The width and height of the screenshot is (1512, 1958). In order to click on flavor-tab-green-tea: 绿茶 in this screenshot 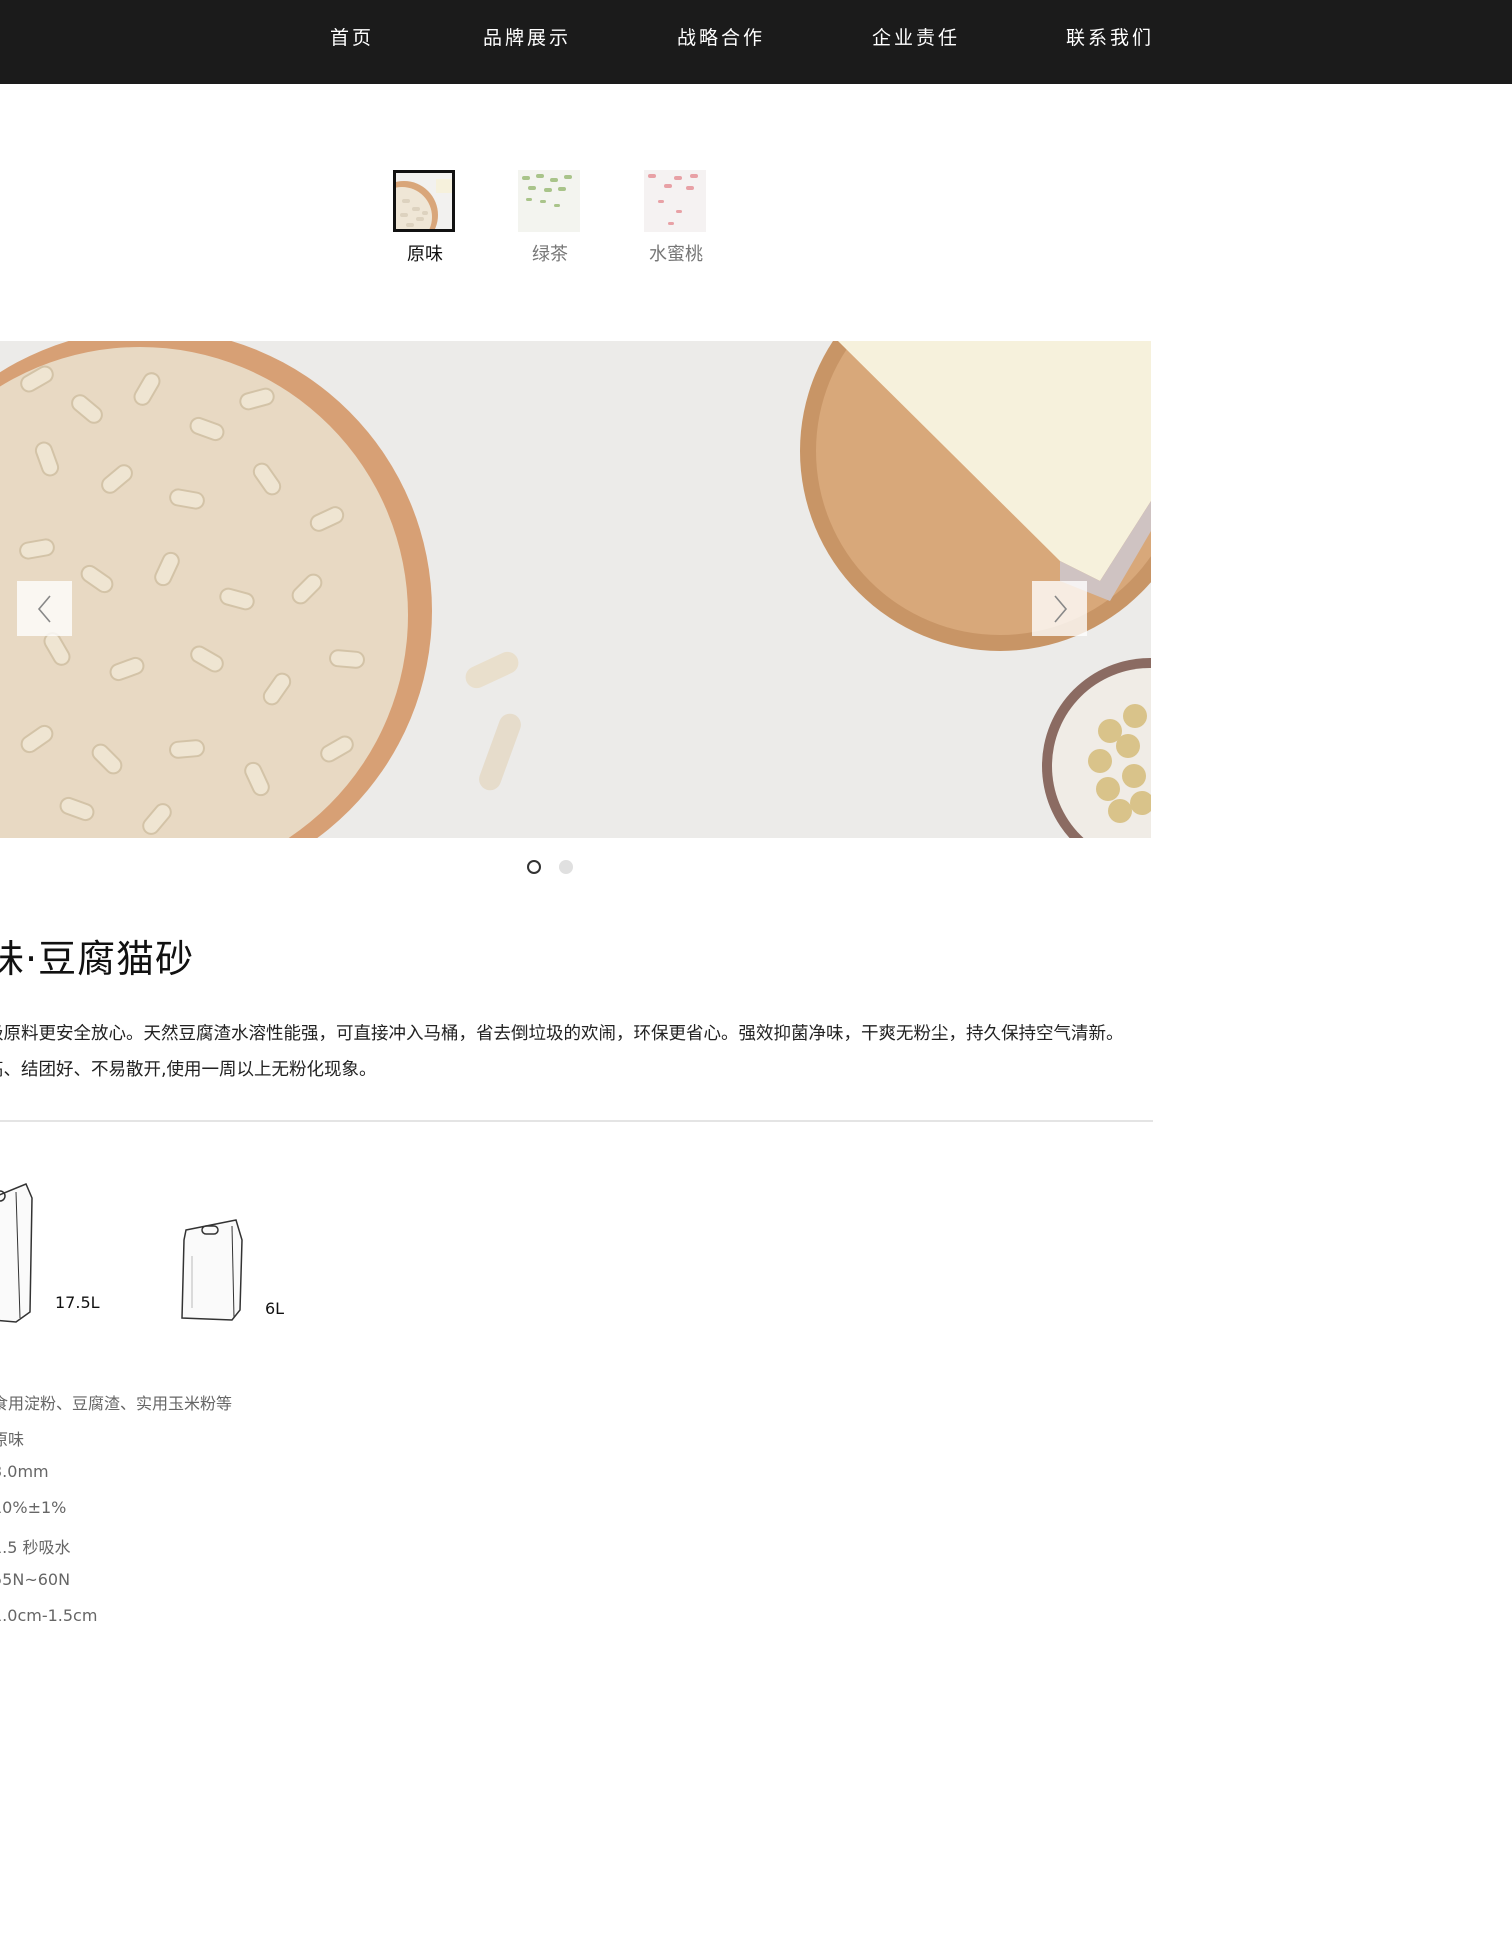, I will do `click(550, 218)`.